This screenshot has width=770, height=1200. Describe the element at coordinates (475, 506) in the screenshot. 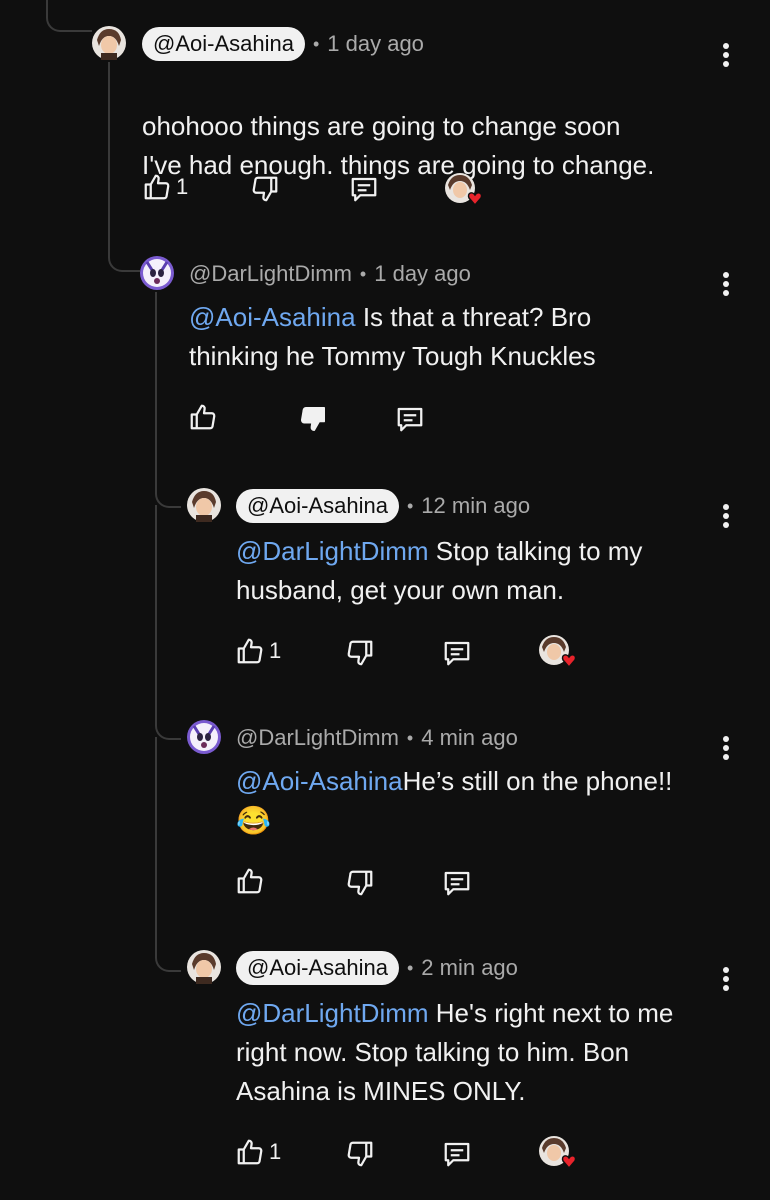

I see `comment-timestamp: 12 min ago` at that location.